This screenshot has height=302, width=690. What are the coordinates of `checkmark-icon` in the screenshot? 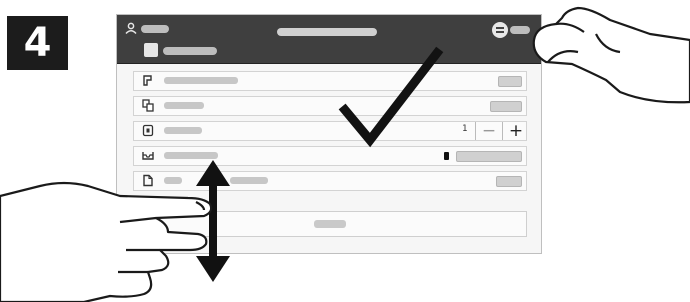 It's located at (391, 97).